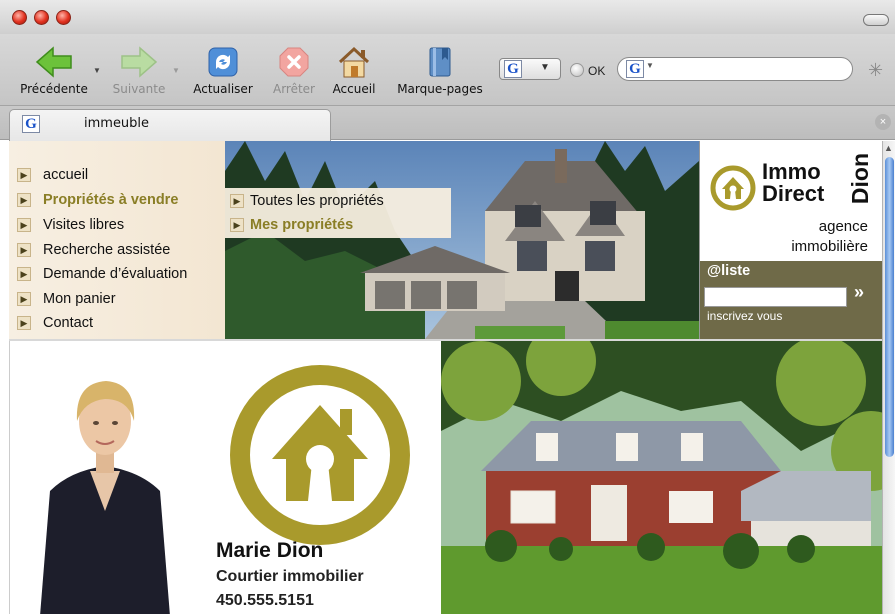 The width and height of the screenshot is (895, 614). I want to click on scroll-up-arrow-icon: ▲, so click(888, 148).